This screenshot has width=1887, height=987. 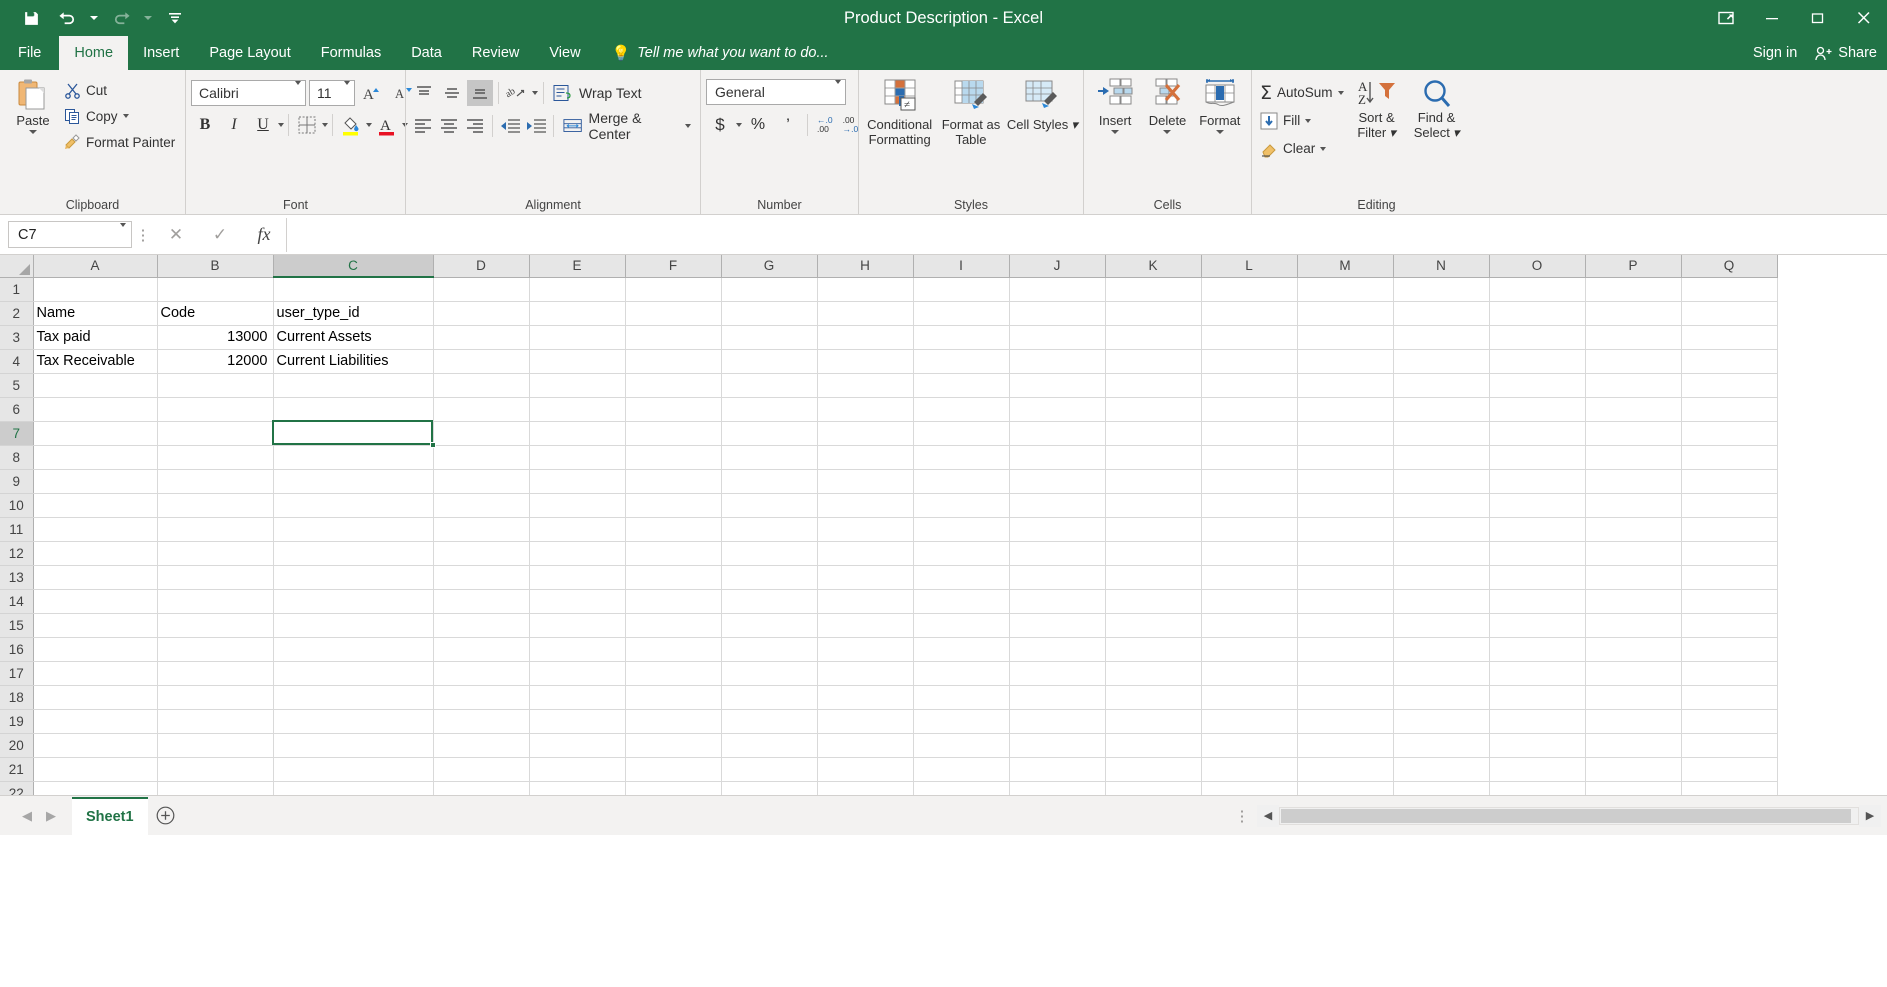 I want to click on cell-C9, so click(x=353, y=481).